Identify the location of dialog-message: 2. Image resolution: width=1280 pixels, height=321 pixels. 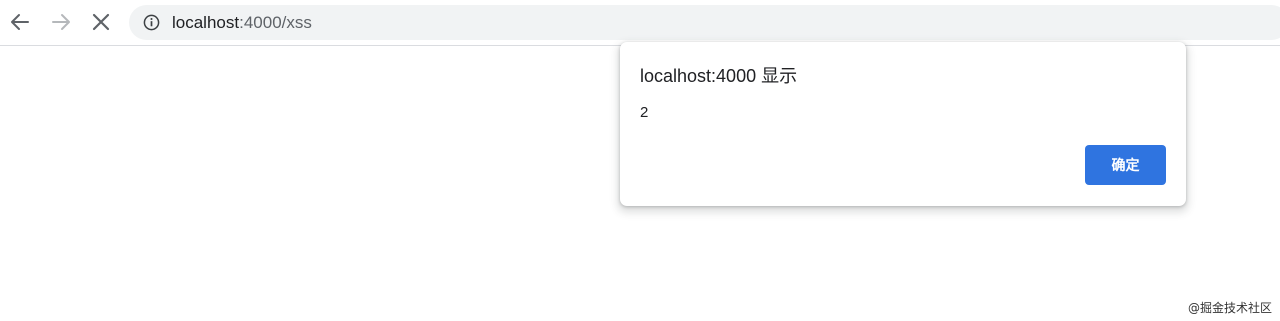
(644, 112).